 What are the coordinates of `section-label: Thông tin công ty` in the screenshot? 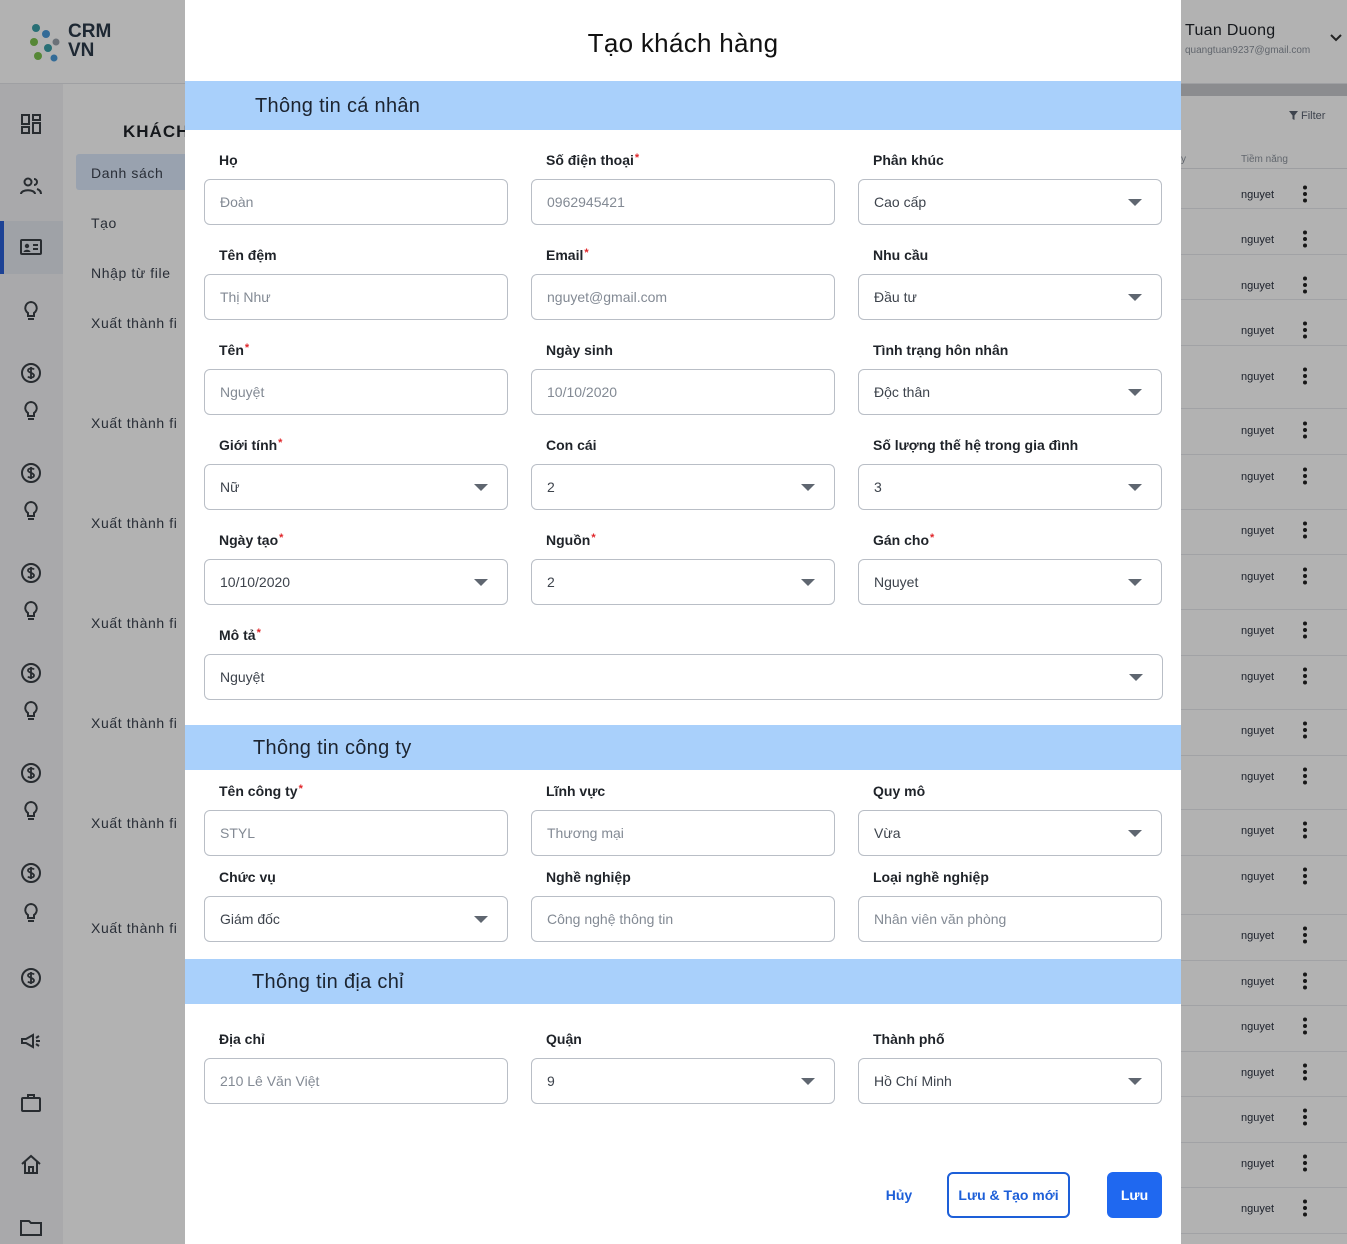 It's located at (332, 748).